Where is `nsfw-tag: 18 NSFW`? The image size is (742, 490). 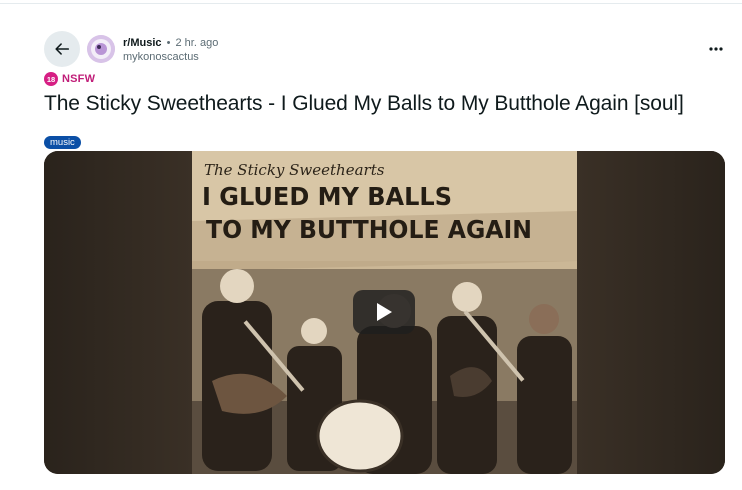
nsfw-tag: 18 NSFW is located at coordinates (69, 79).